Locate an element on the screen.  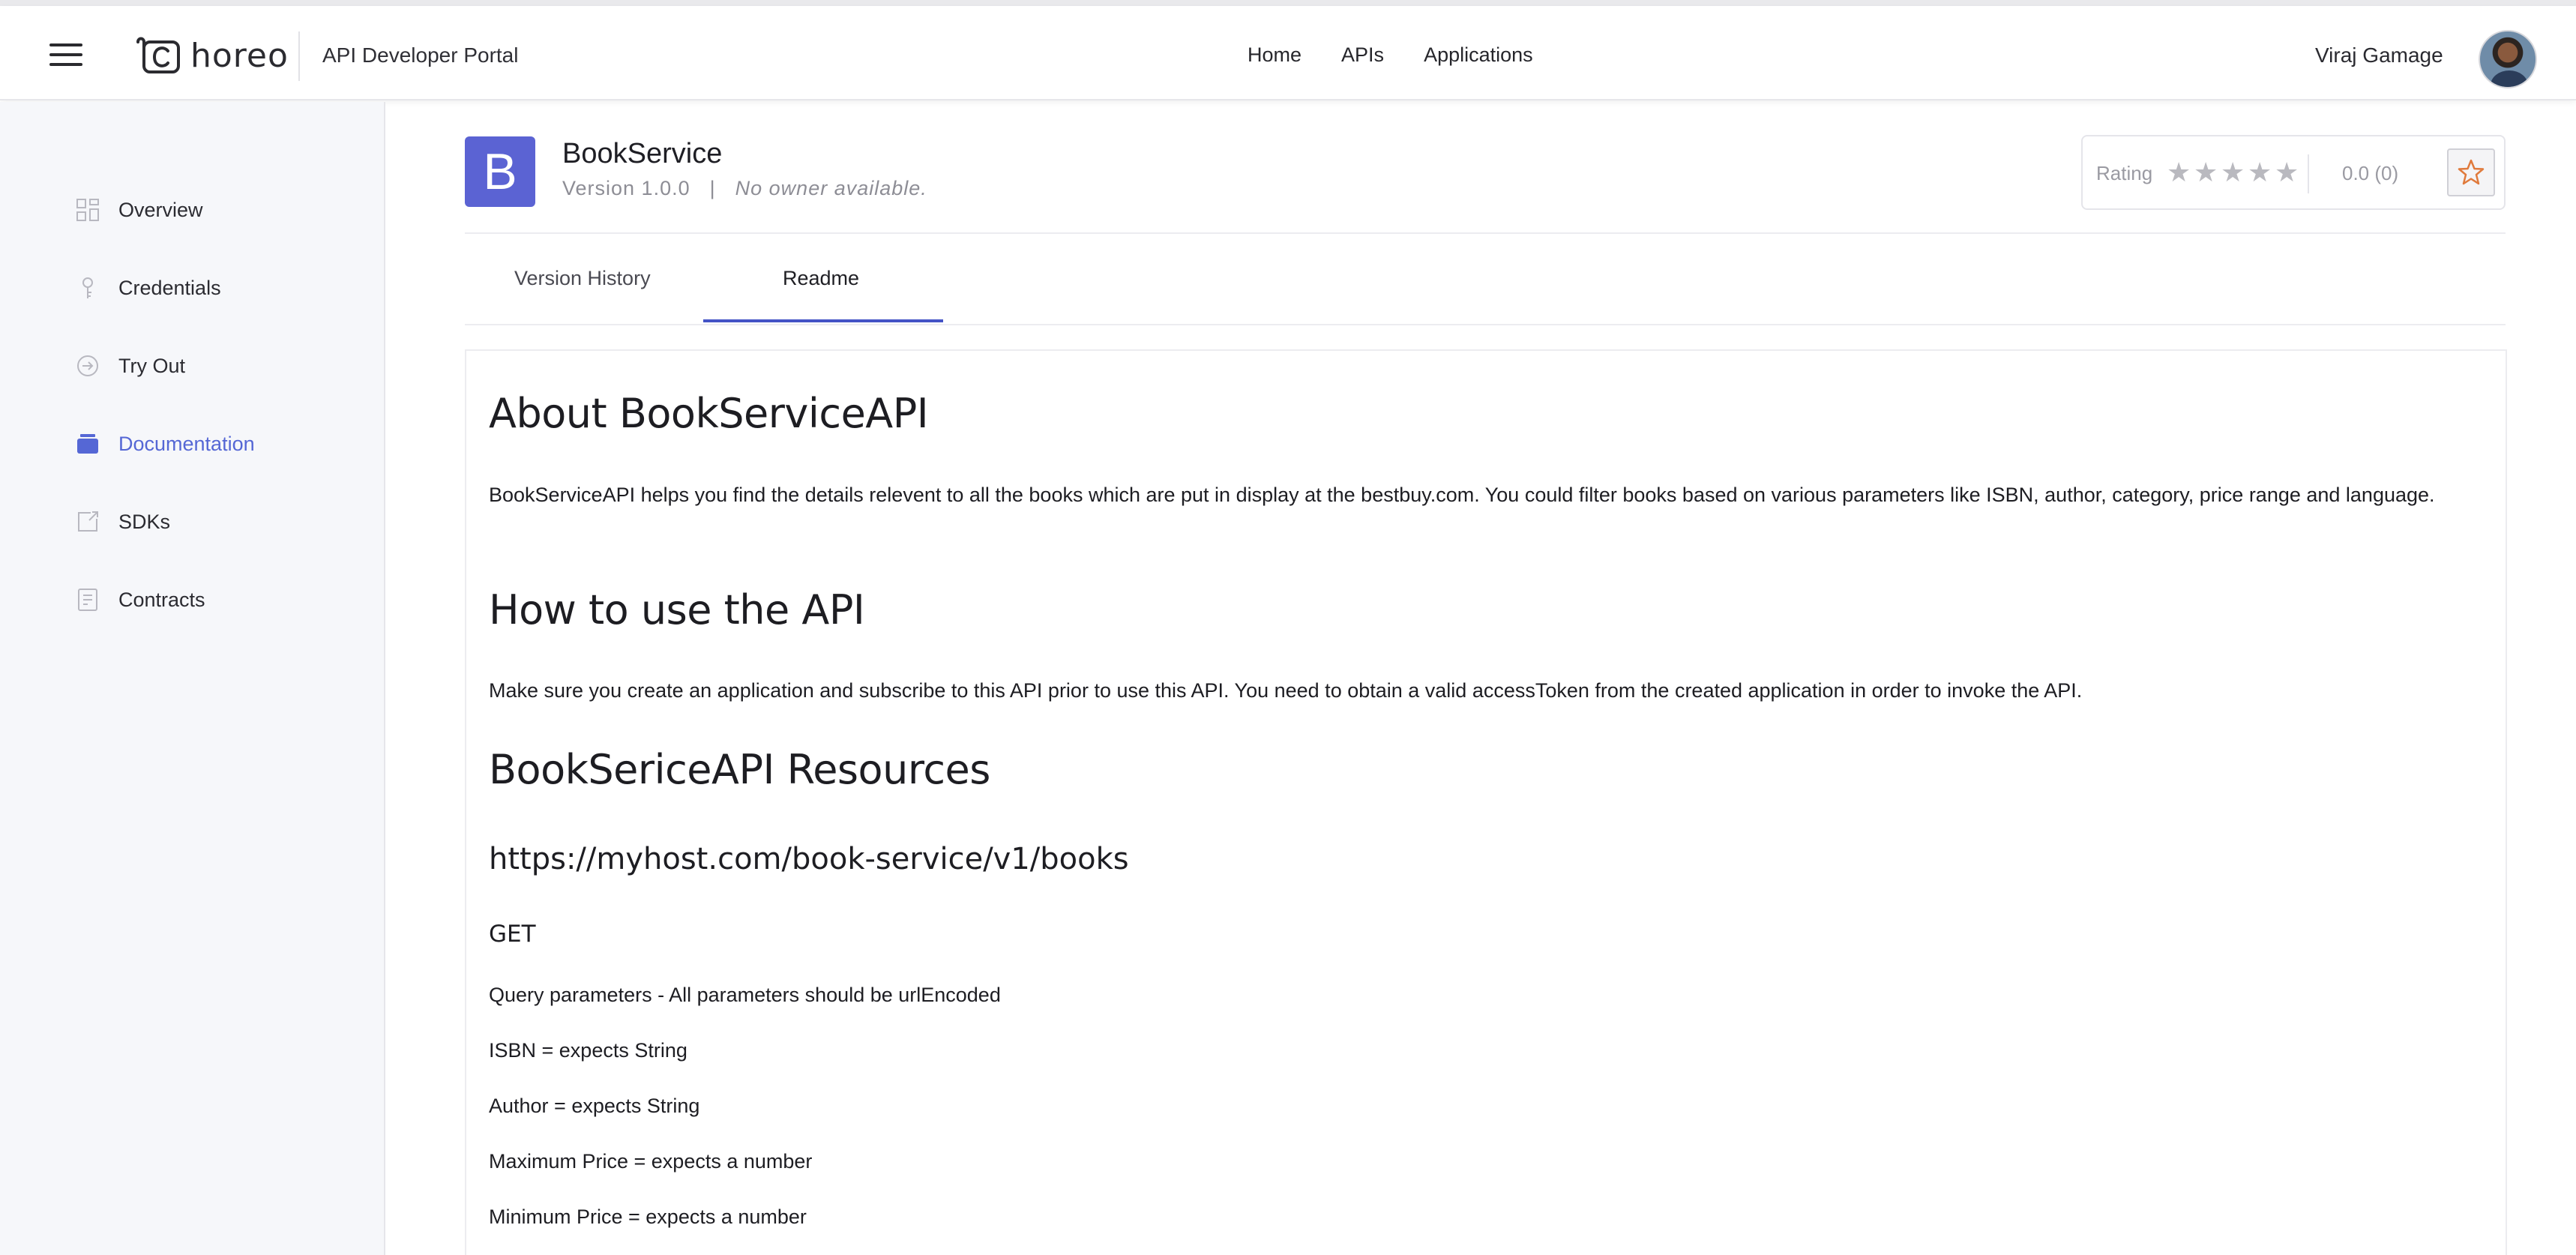
tabs-divider is located at coordinates (1485, 324).